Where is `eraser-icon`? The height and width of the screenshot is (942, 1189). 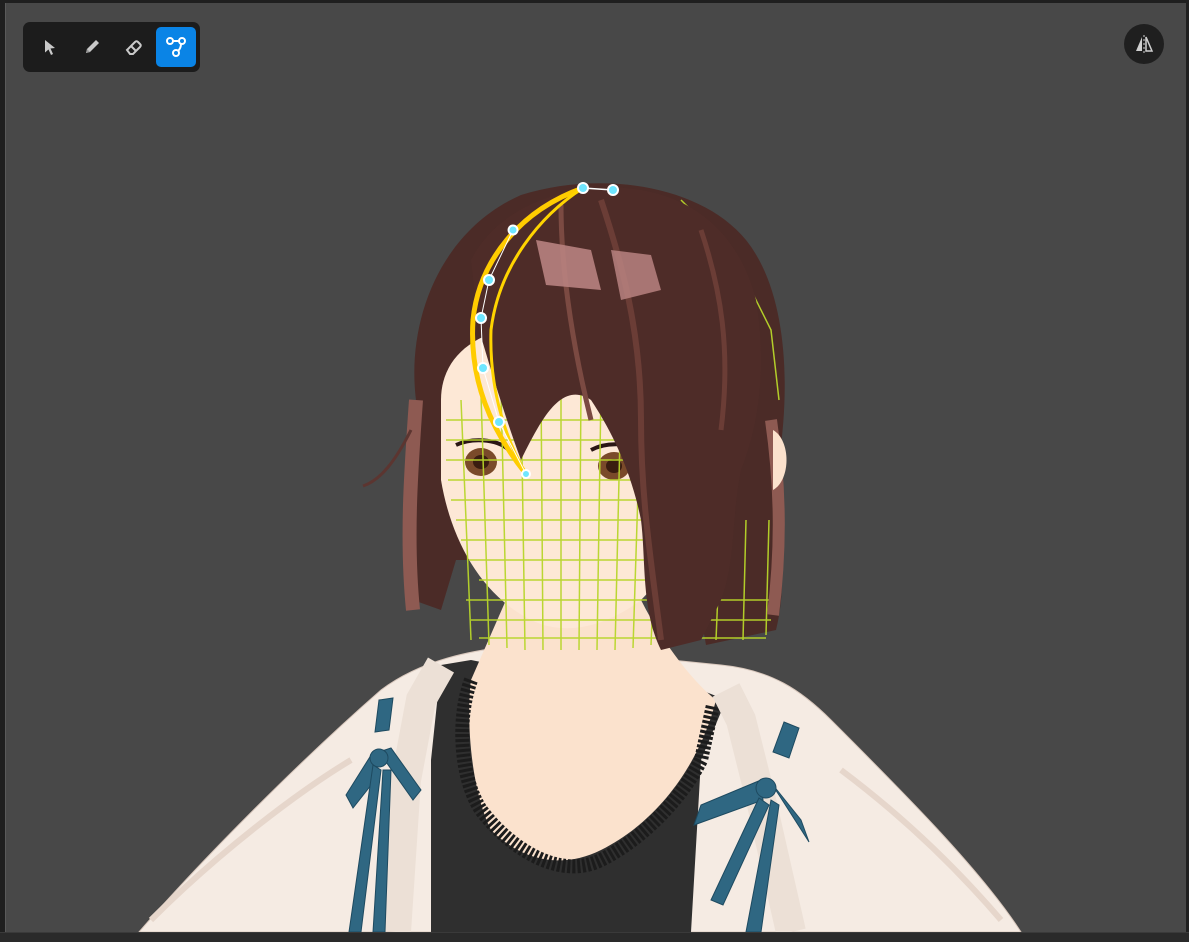
eraser-icon is located at coordinates (133, 47).